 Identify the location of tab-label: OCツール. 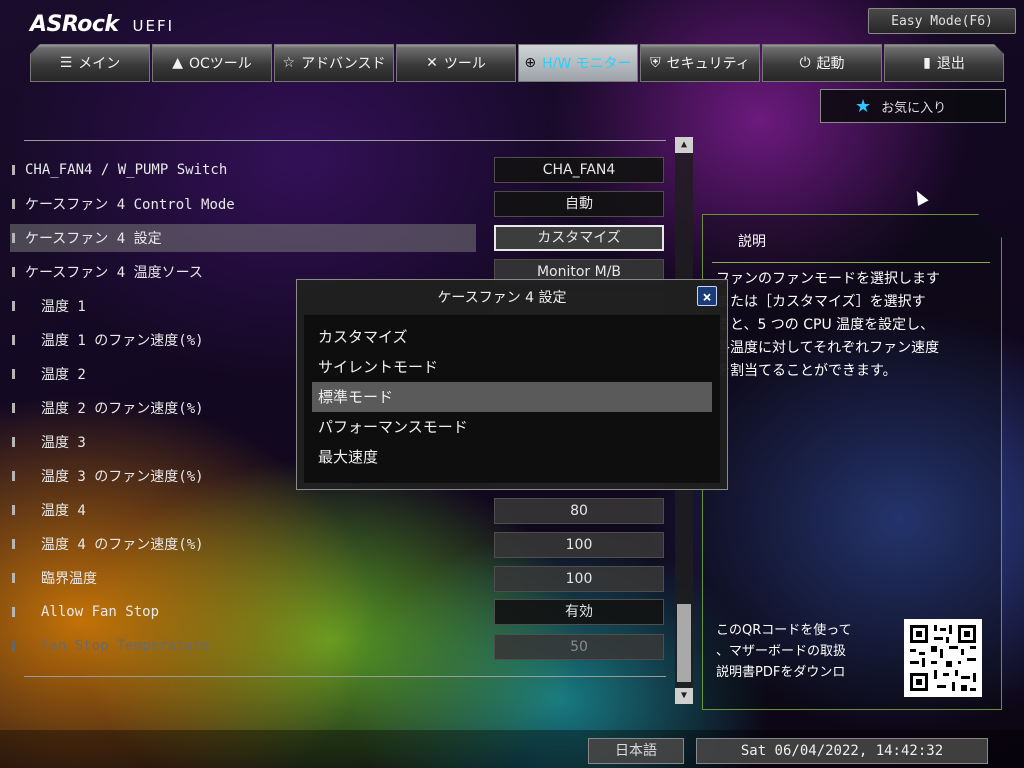
(220, 64).